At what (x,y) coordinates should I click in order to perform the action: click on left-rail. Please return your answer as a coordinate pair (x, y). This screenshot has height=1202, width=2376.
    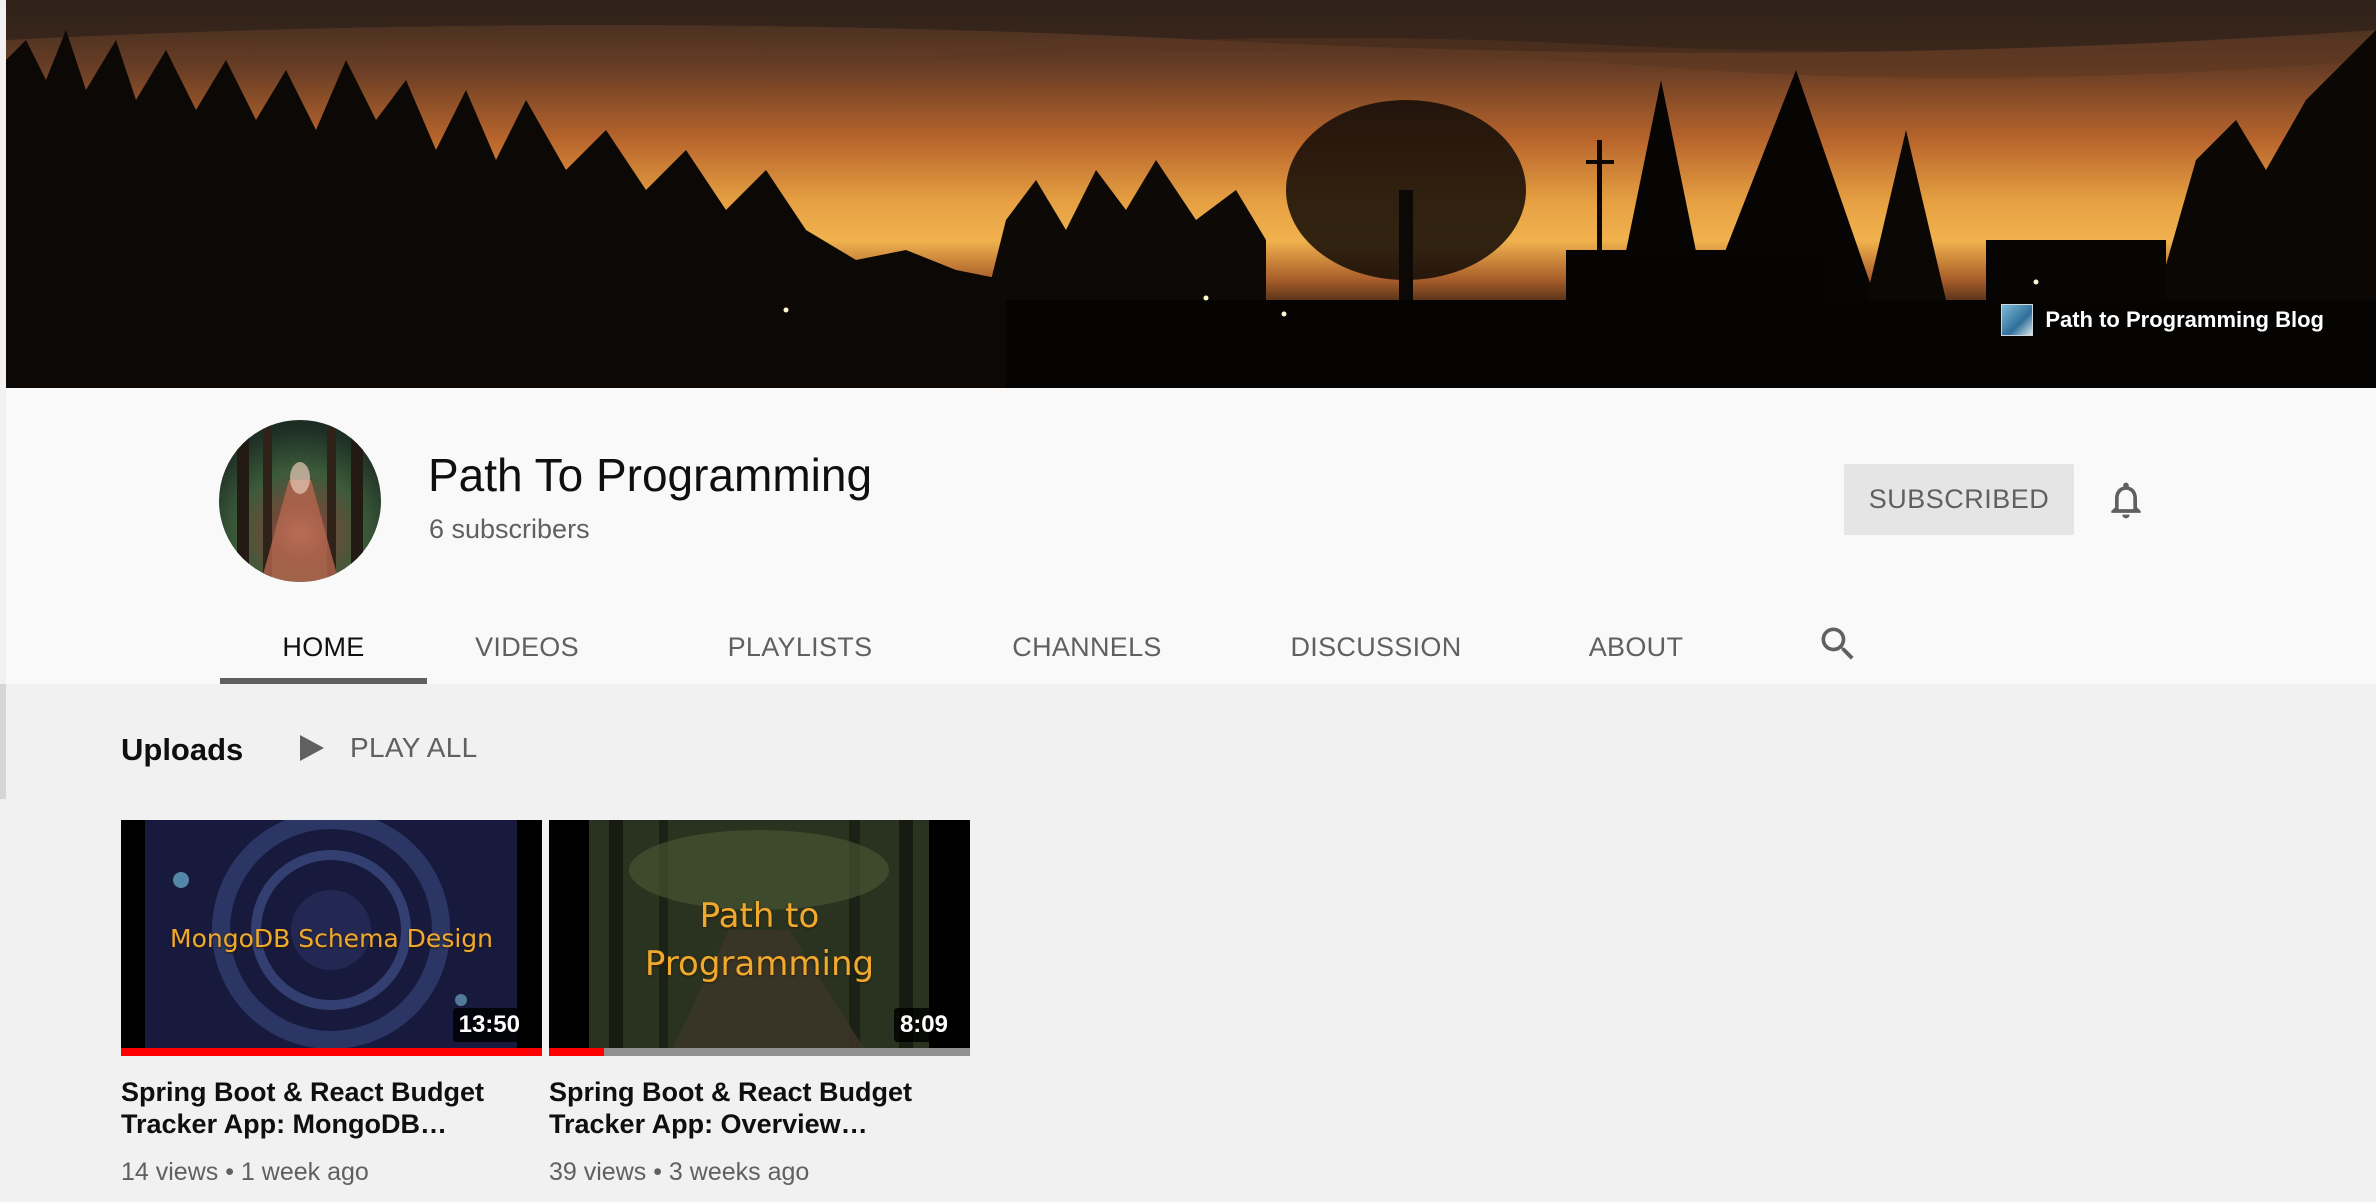
    Looking at the image, I should click on (3, 741).